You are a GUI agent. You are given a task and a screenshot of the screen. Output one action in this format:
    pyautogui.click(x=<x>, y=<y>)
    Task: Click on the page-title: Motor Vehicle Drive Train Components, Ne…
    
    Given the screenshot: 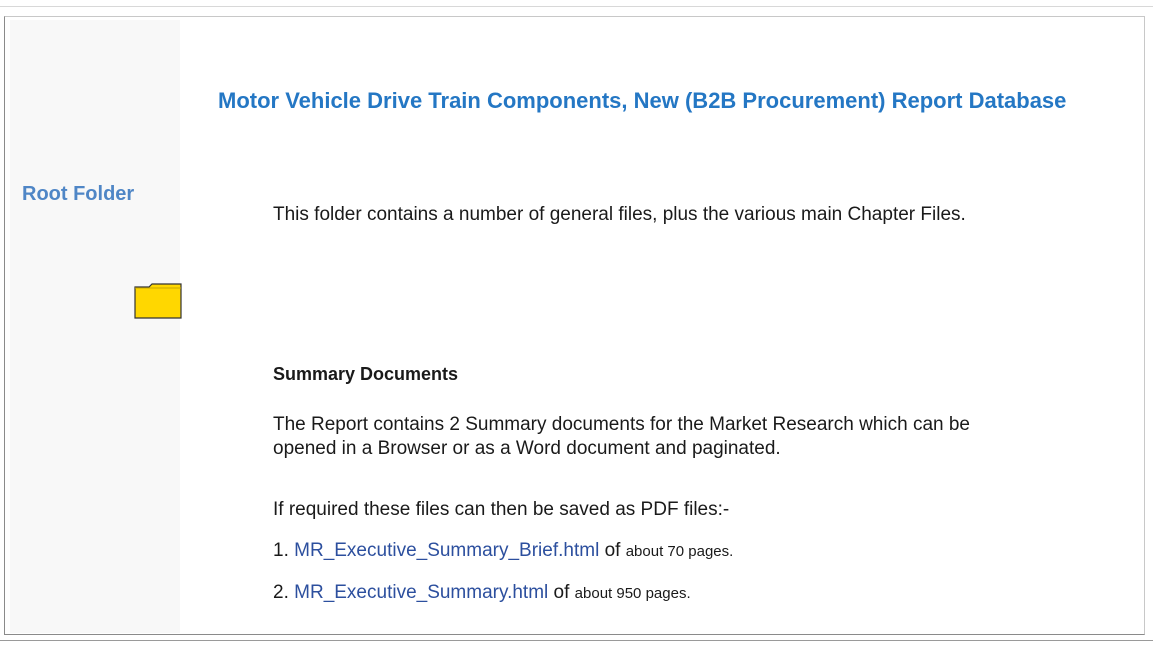 What is the action you would take?
    pyautogui.click(x=642, y=100)
    